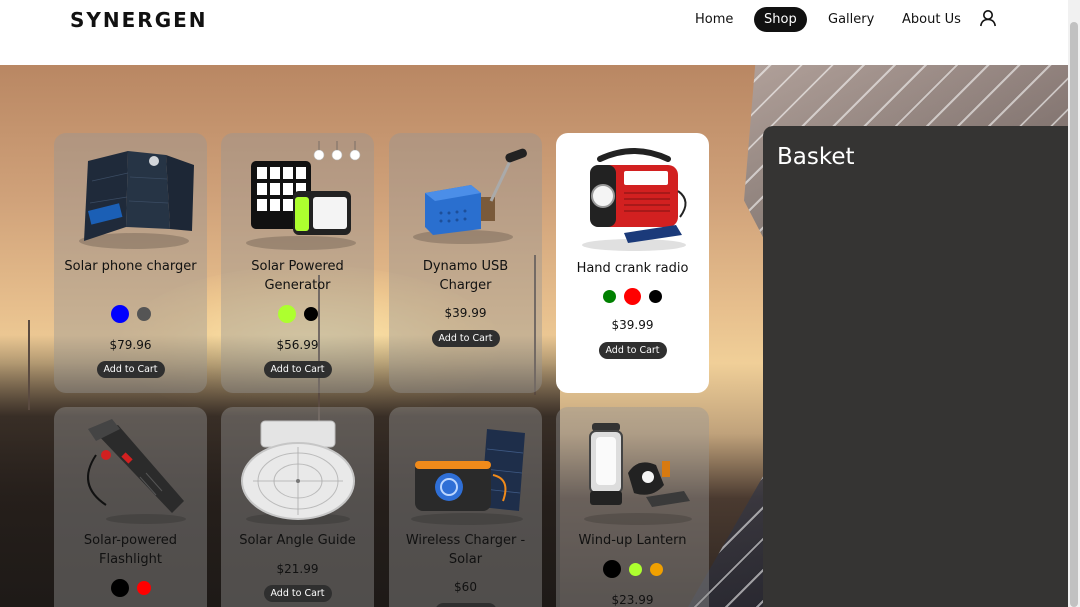 This screenshot has width=1080, height=607. I want to click on basket-title: Basket, so click(816, 157).